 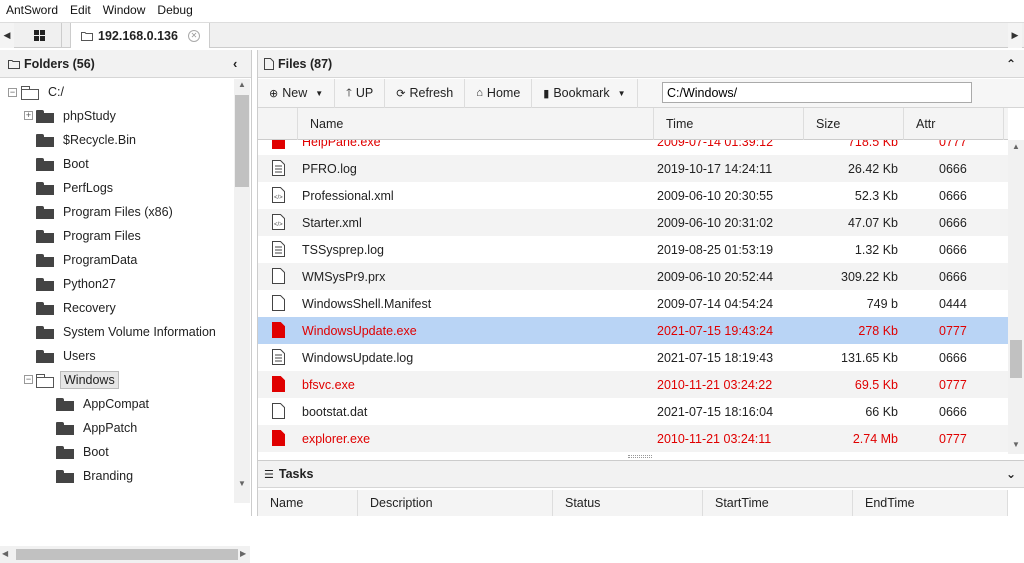 I want to click on path-input, so click(x=817, y=92).